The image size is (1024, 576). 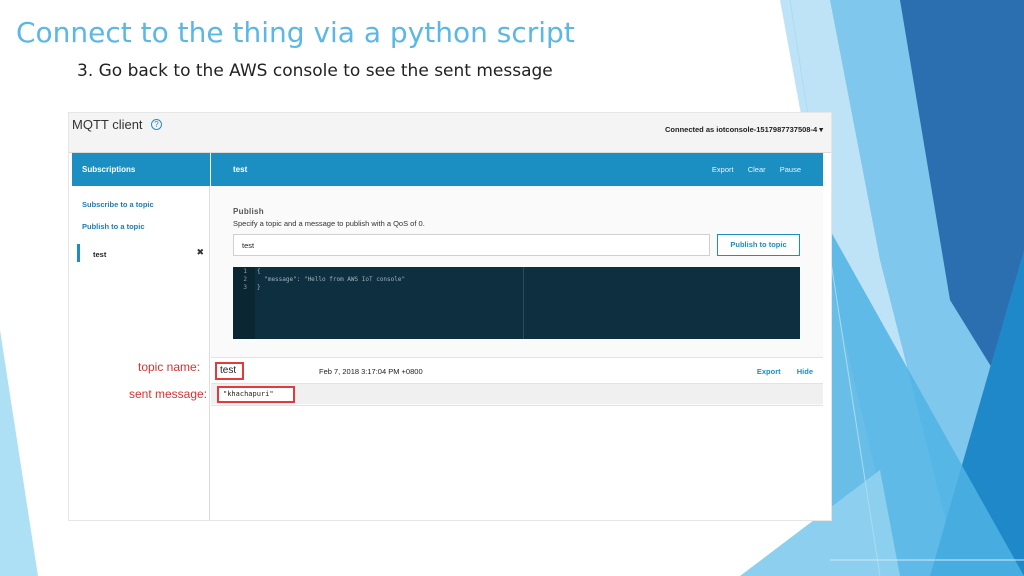 I want to click on message-list-empty-area, so click(x=517, y=462).